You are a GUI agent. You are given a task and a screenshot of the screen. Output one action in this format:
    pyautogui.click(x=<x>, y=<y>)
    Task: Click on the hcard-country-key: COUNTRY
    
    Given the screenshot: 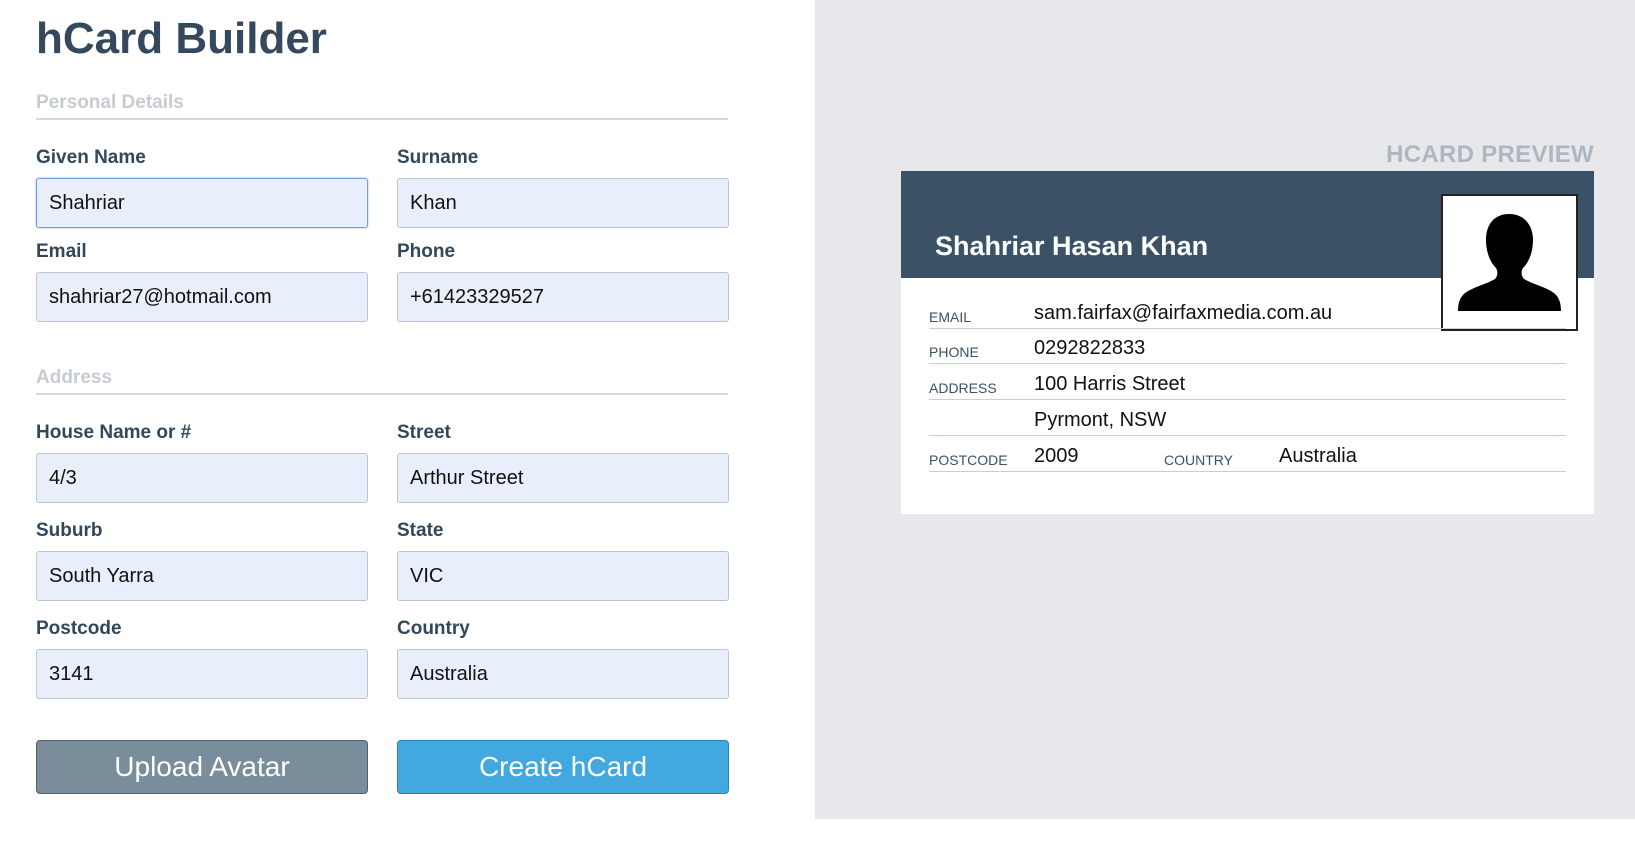 What is the action you would take?
    pyautogui.click(x=1198, y=460)
    